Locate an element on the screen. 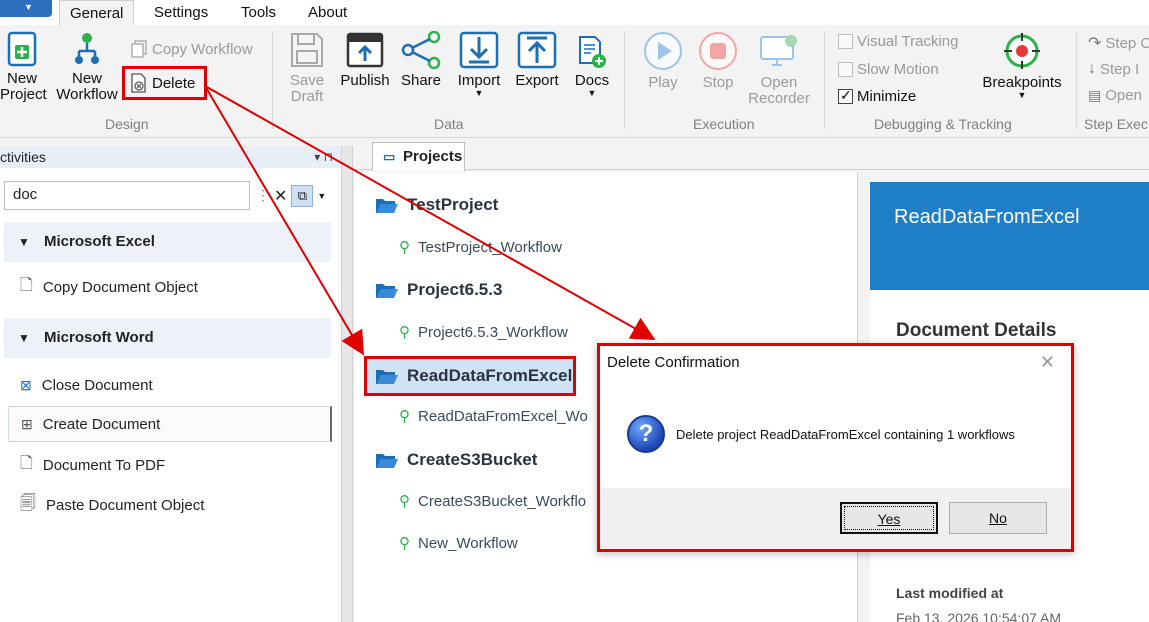 This screenshot has width=1149, height=622. dialog-title: Delete Confirmation is located at coordinates (673, 362).